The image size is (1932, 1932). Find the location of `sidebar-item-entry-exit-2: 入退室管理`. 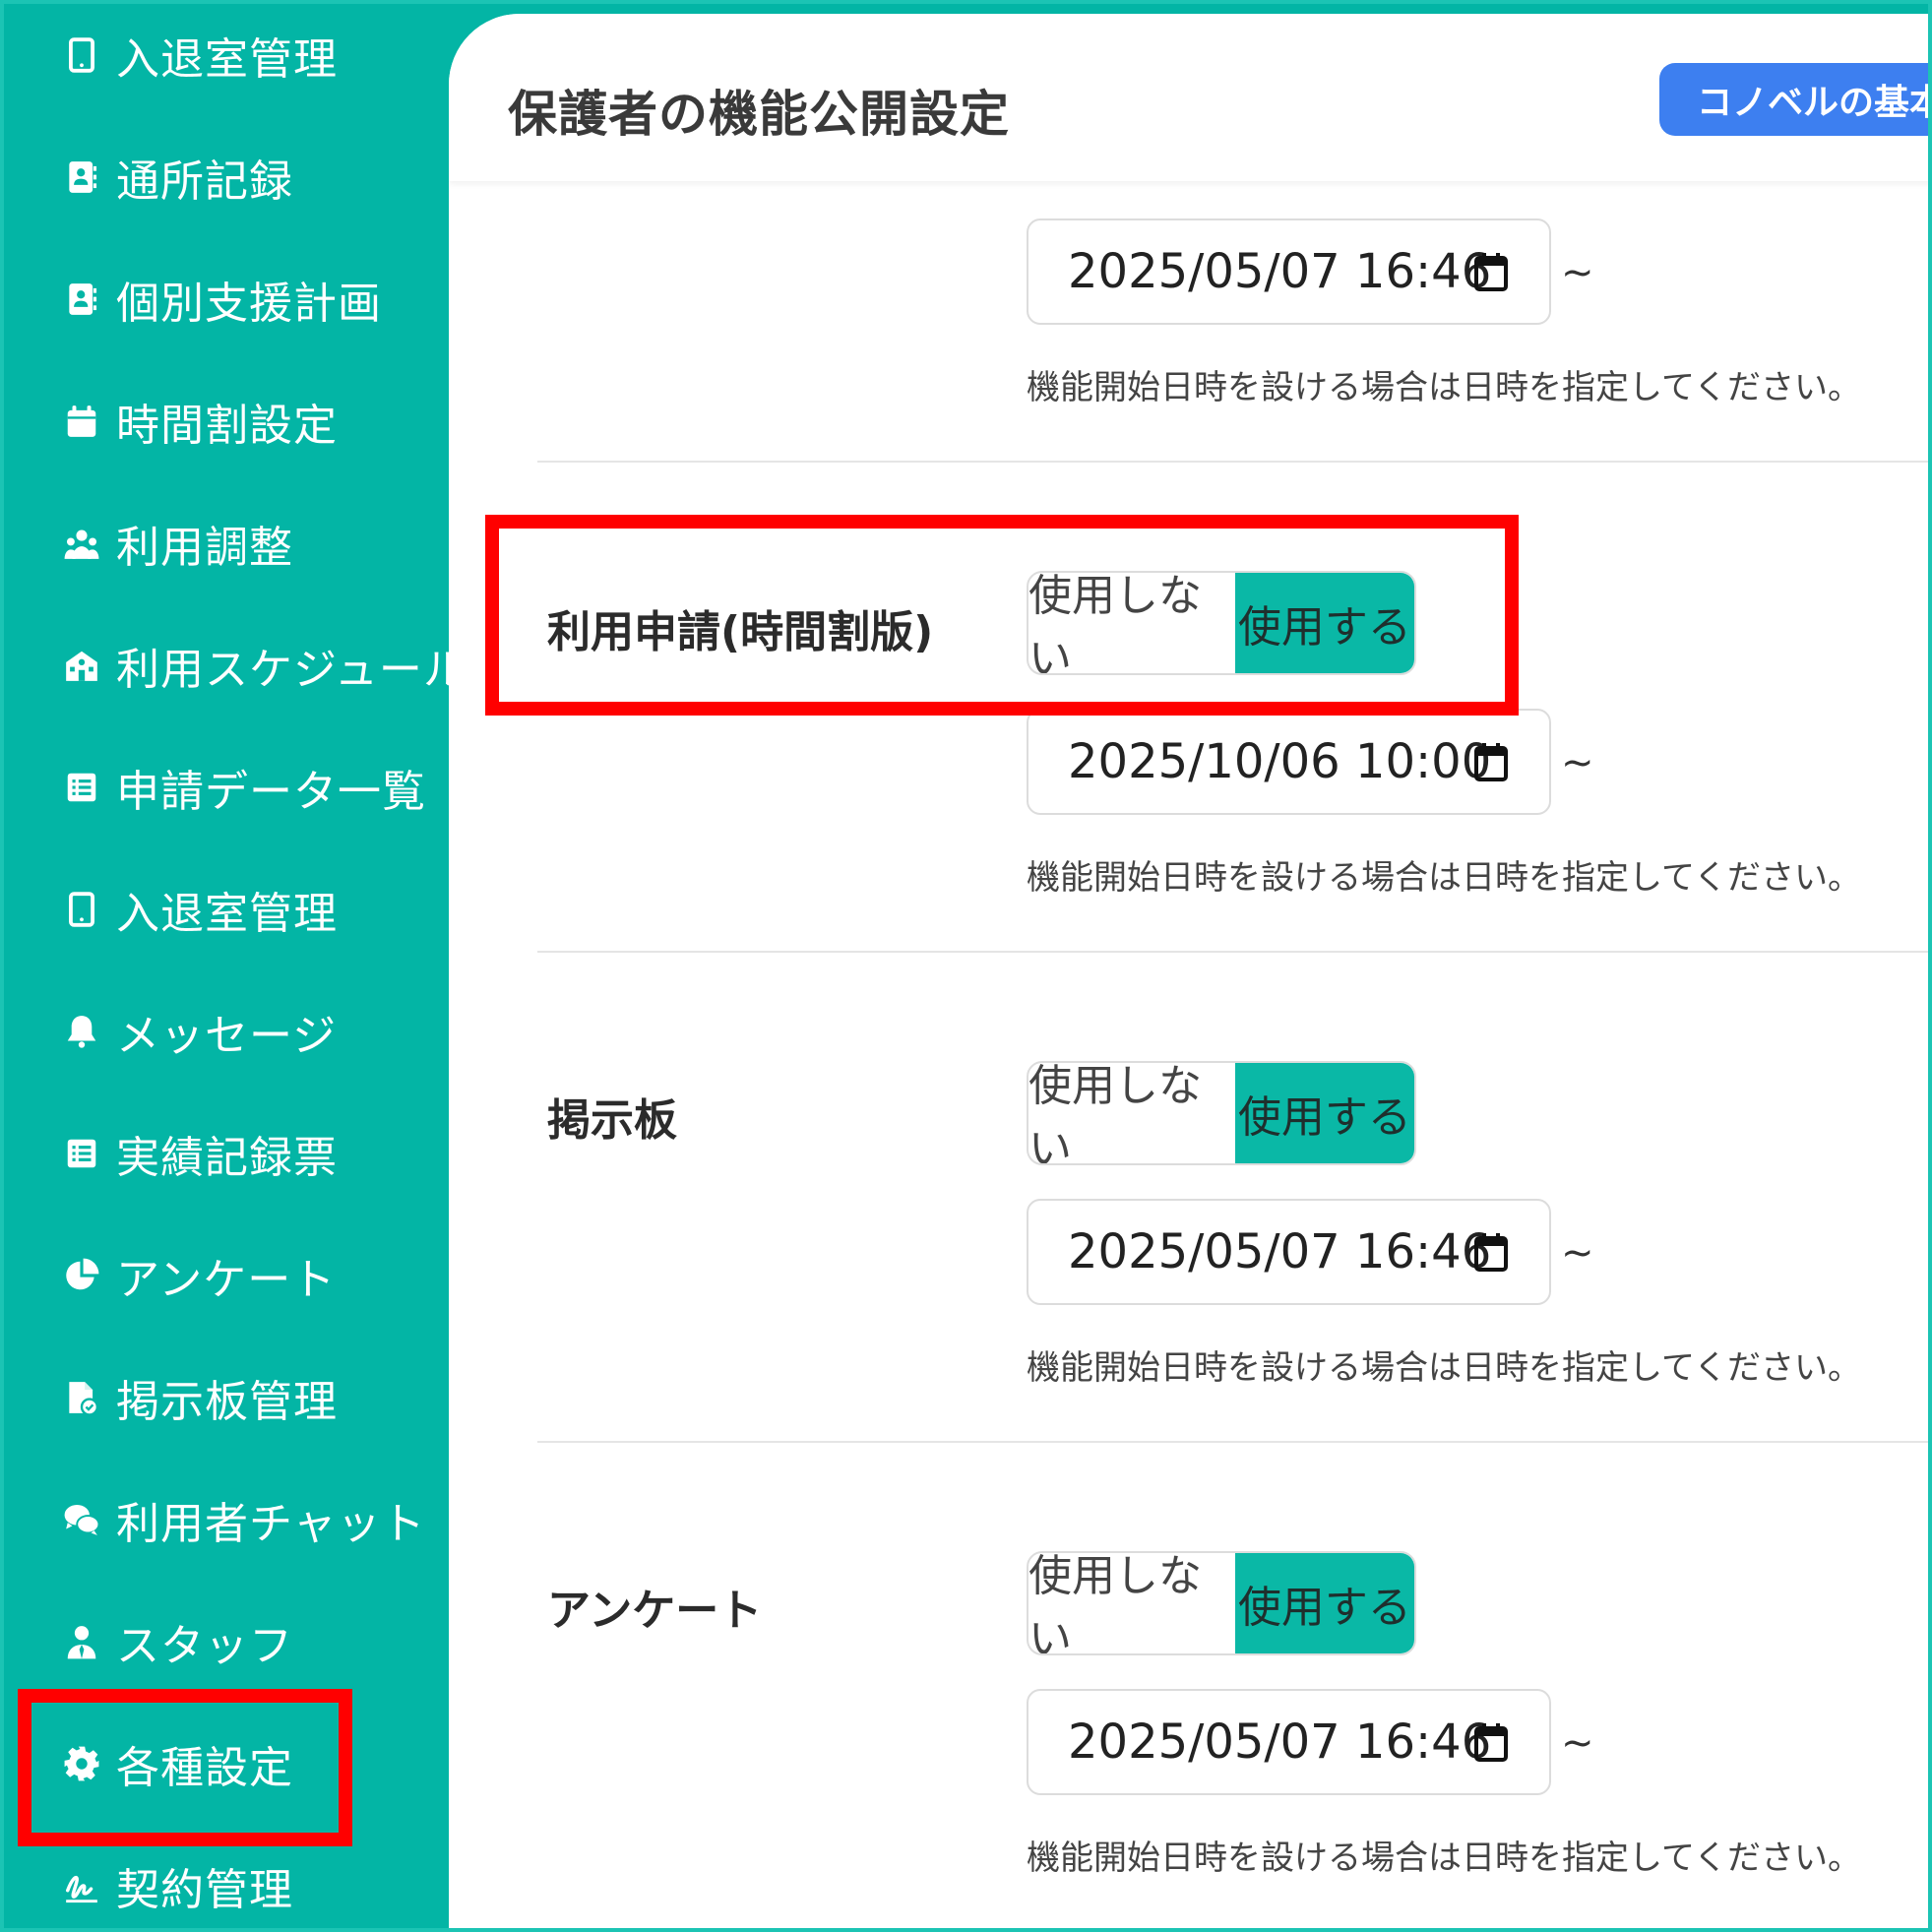

sidebar-item-entry-exit-2: 入退室管理 is located at coordinates (226, 909).